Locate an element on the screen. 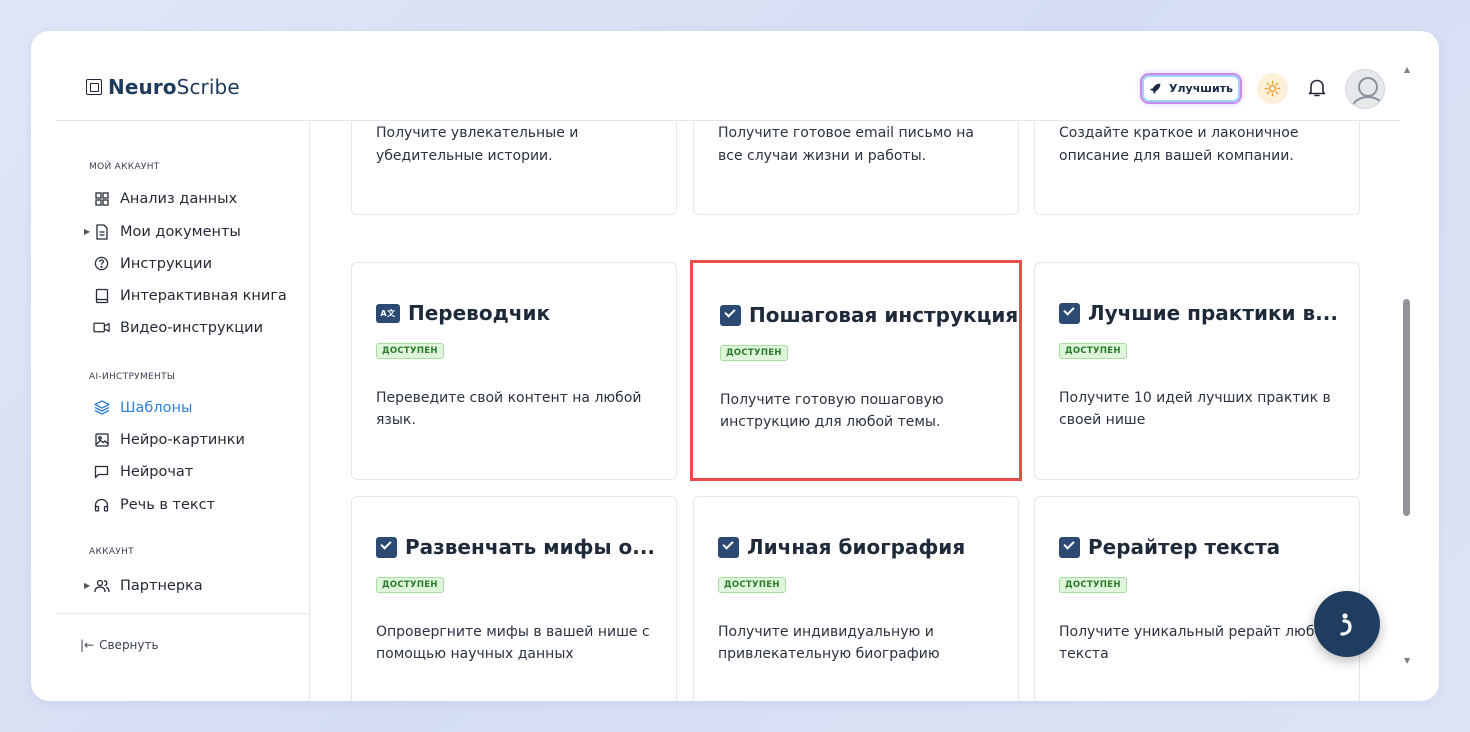 The width and height of the screenshot is (1470, 732). chat-widget-button is located at coordinates (1347, 624).